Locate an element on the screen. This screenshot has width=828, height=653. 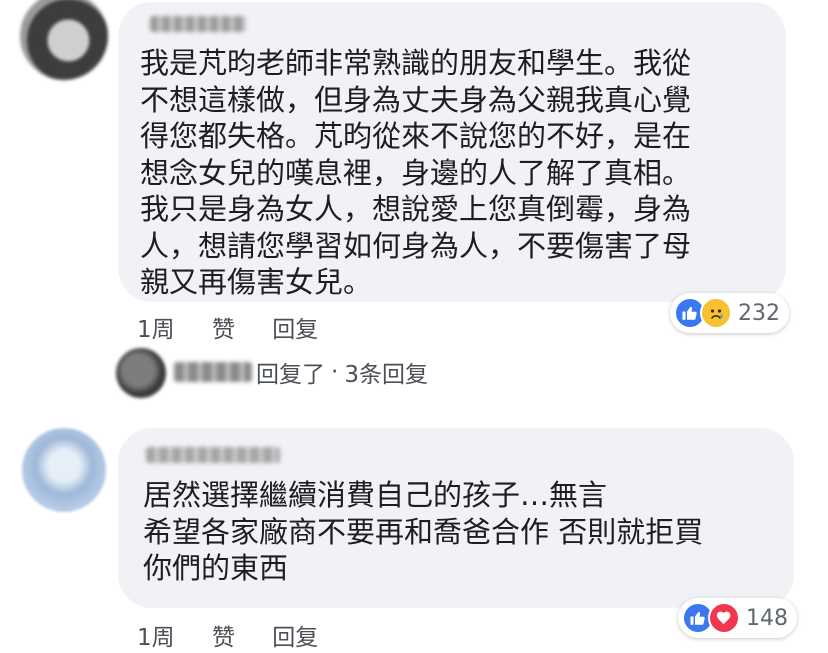
comment-1-line: 人，想請您學習如何身為人，不要傷害了母 is located at coordinates (416, 245).